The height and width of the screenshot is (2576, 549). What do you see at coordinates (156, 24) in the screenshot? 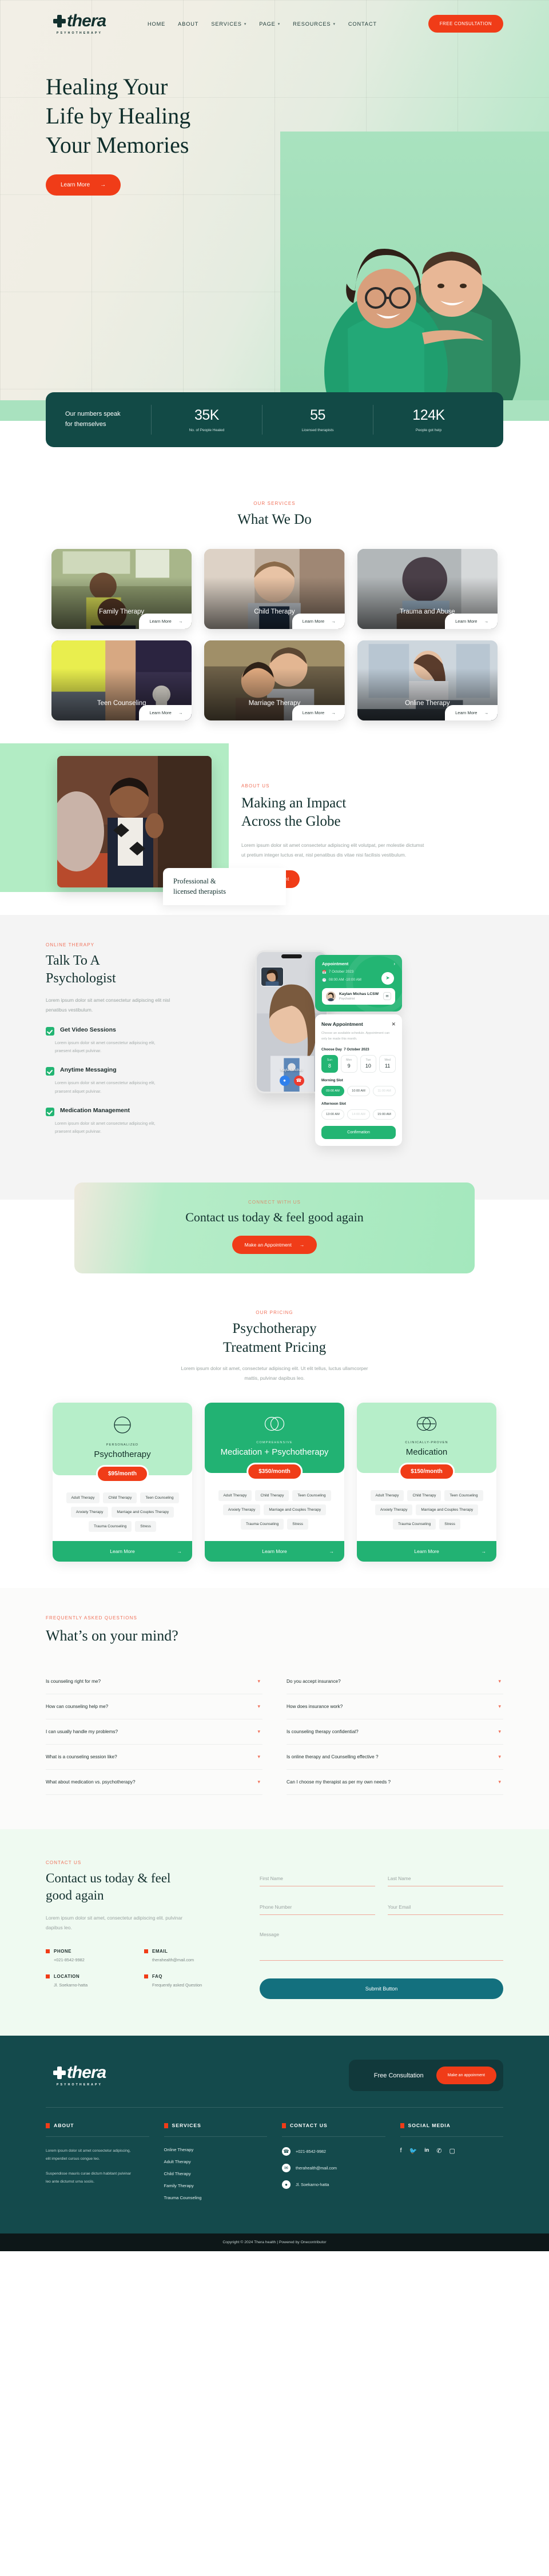
I see `nav-item-home: HOME` at bounding box center [156, 24].